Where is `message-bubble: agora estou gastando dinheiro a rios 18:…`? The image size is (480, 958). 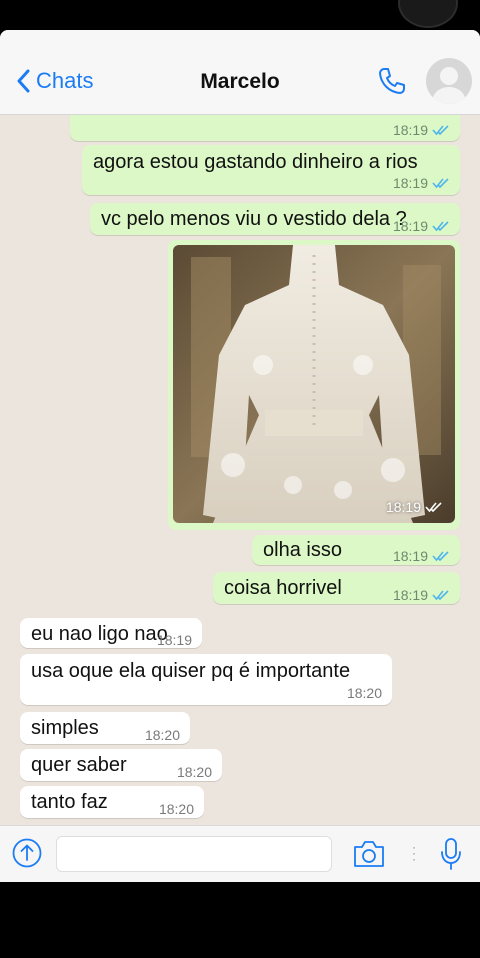
message-bubble: agora estou gastando dinheiro a rios 18:… is located at coordinates (271, 170).